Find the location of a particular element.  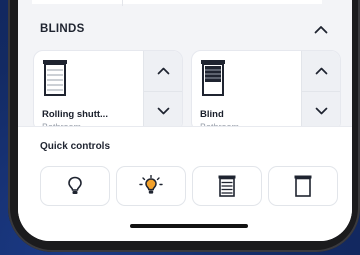

blind-card-blind: Blind Bathroom is located at coordinates (266, 91).